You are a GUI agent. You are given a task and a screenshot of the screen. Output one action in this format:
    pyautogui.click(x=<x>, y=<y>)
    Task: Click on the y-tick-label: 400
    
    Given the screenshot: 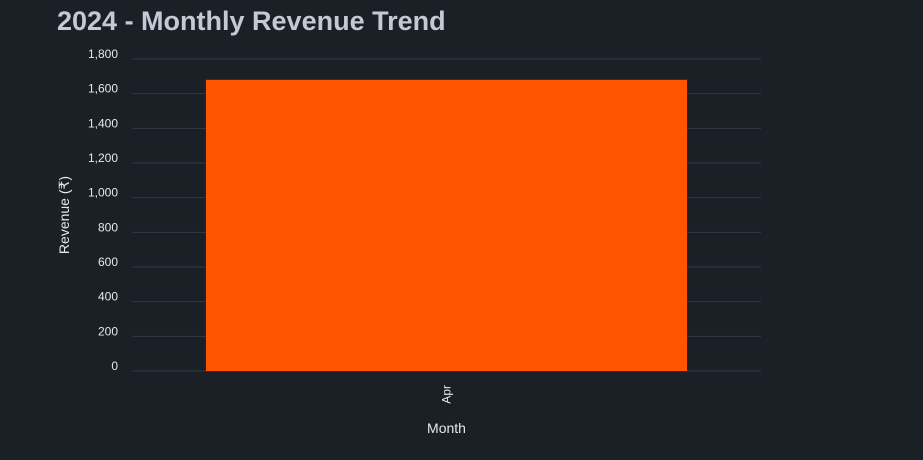 What is the action you would take?
    pyautogui.click(x=108, y=297)
    